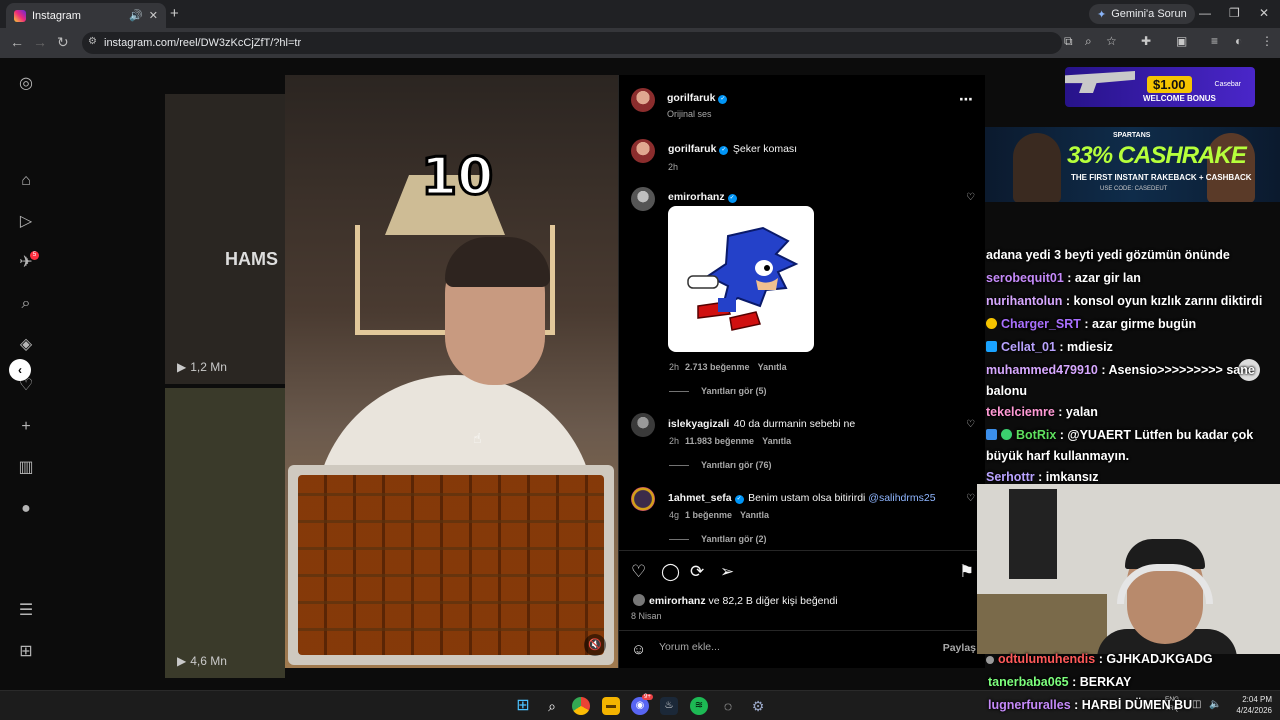 The height and width of the screenshot is (720, 1280). Describe the element at coordinates (1179, 98) in the screenshot. I see `ad-bonus-text: WELCOME BONUS` at that location.